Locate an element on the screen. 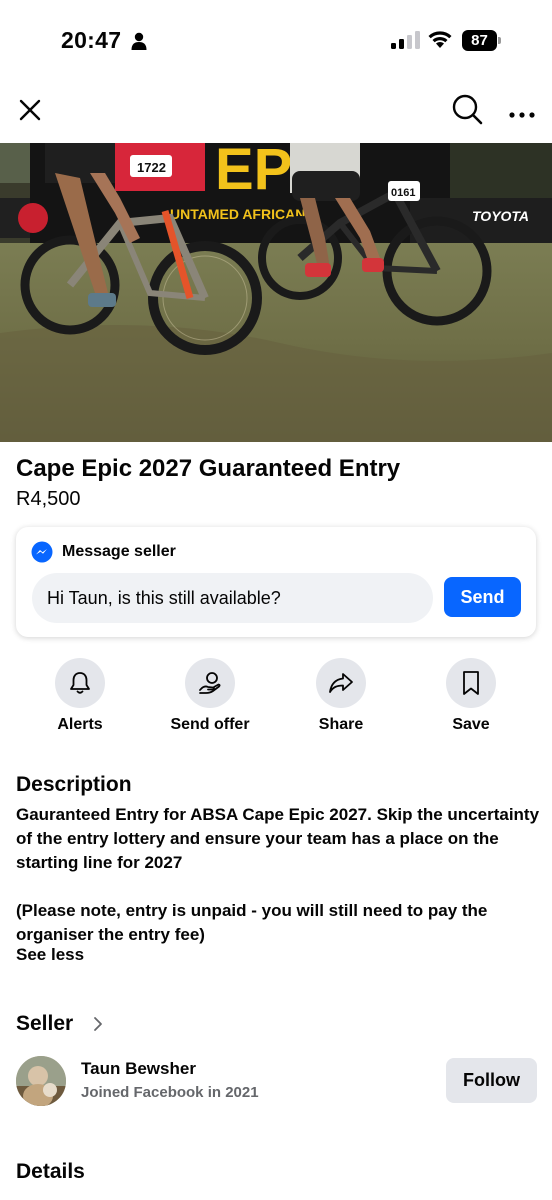 The width and height of the screenshot is (552, 1200). bib-right: 0161 is located at coordinates (403, 193).